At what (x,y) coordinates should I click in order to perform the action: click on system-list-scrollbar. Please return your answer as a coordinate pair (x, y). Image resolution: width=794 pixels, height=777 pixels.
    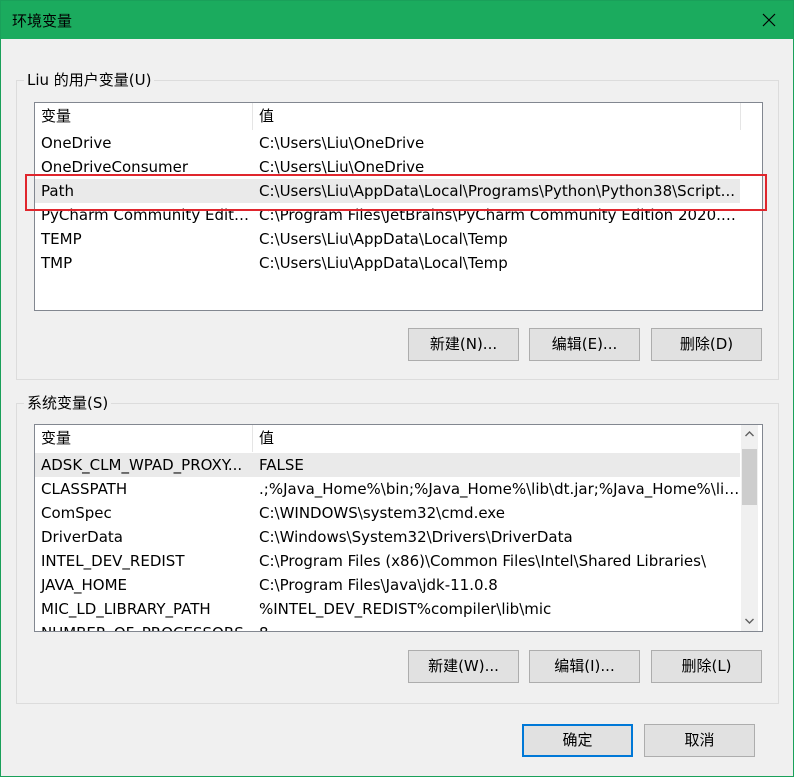
    Looking at the image, I should click on (749, 528).